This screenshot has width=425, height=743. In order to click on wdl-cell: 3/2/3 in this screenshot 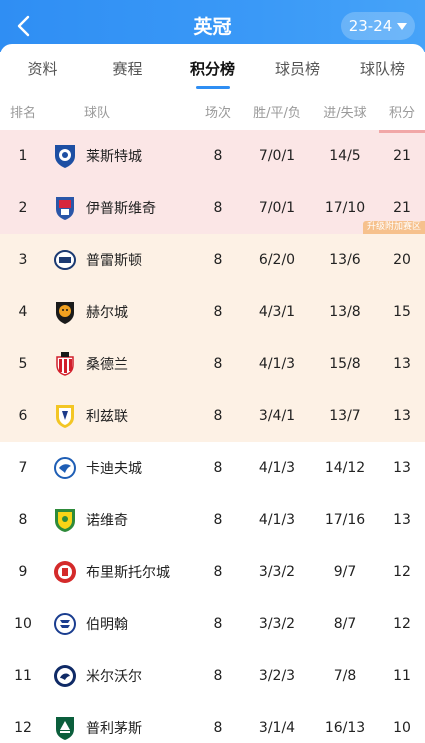, I will do `click(277, 676)`.